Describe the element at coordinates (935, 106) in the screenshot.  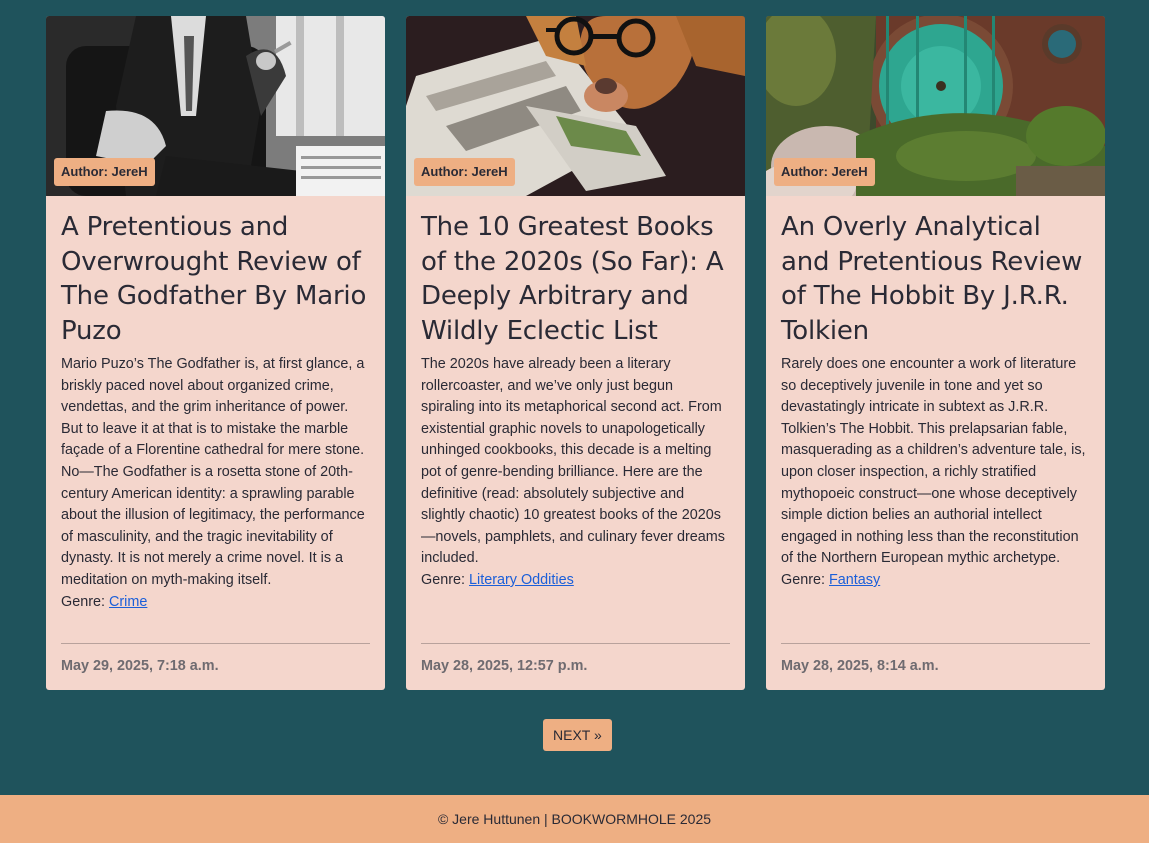
I see `article-thumbnail-hobbit: Author: JereH` at that location.